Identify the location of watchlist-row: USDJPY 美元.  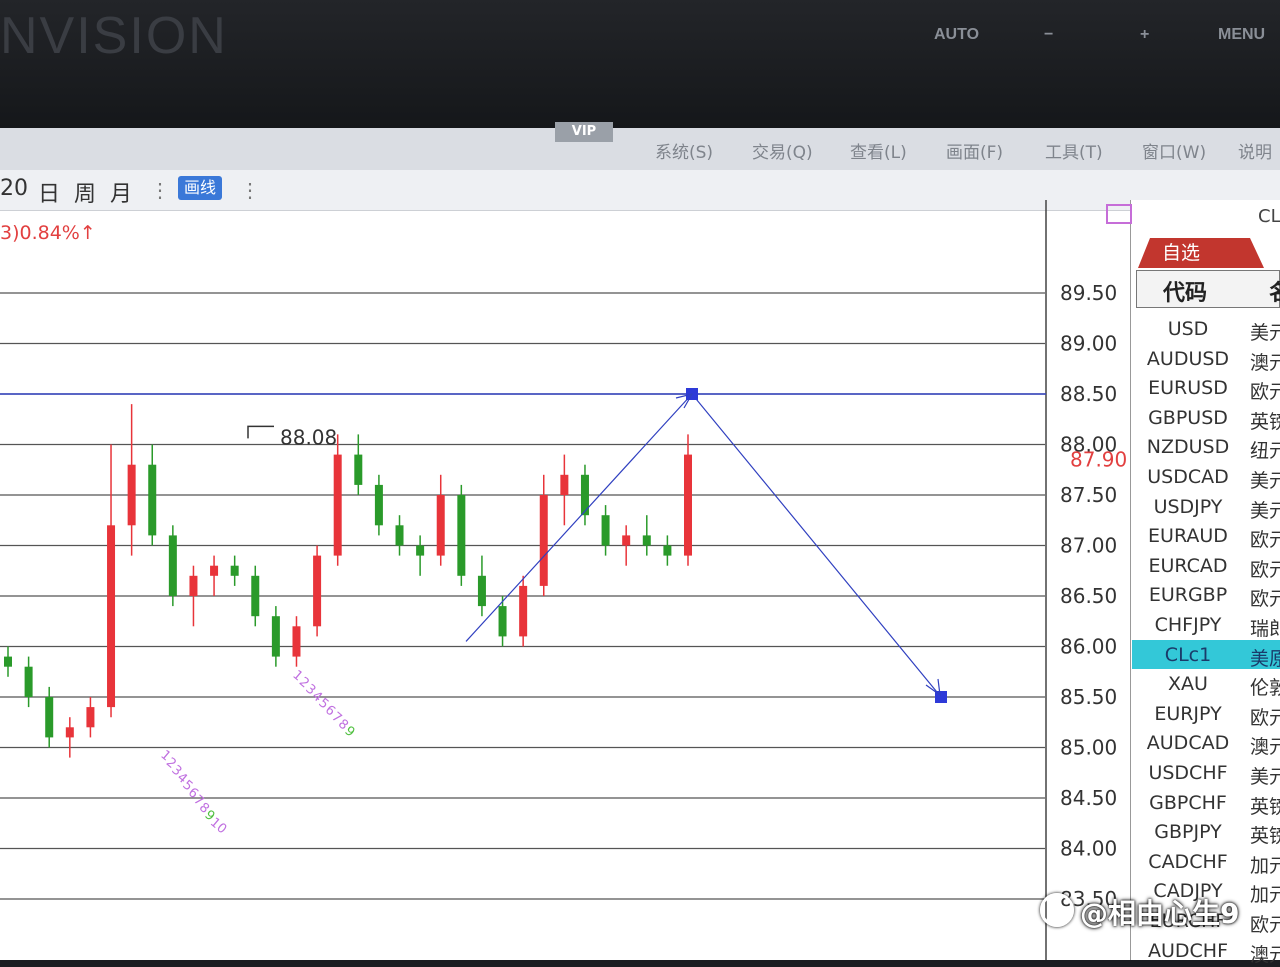
(1206, 507).